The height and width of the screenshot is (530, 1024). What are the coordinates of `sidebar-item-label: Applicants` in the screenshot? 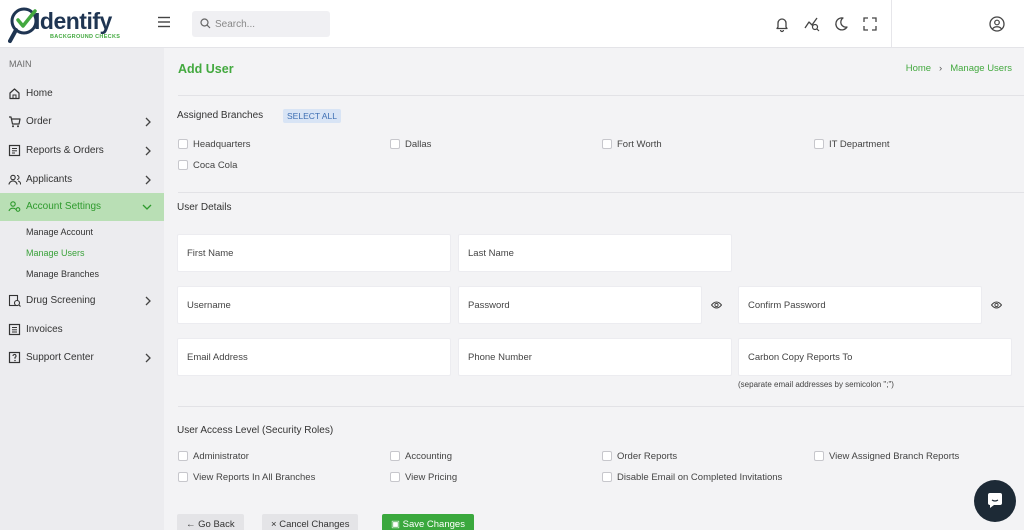 It's located at (49, 179).